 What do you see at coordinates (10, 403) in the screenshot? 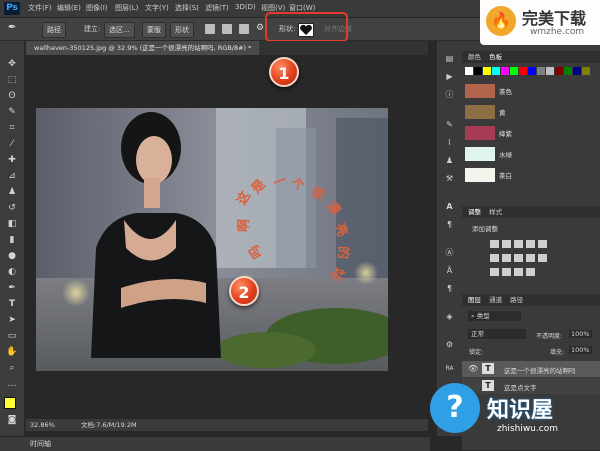
I see `foreground-color` at bounding box center [10, 403].